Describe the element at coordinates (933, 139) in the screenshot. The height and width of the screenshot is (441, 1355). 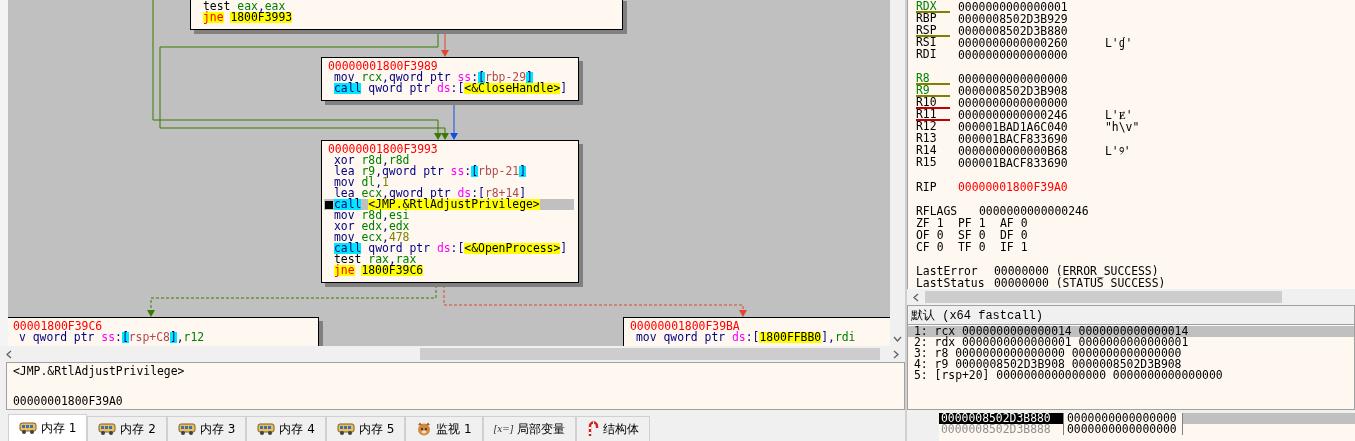
I see `register-name: R13` at that location.